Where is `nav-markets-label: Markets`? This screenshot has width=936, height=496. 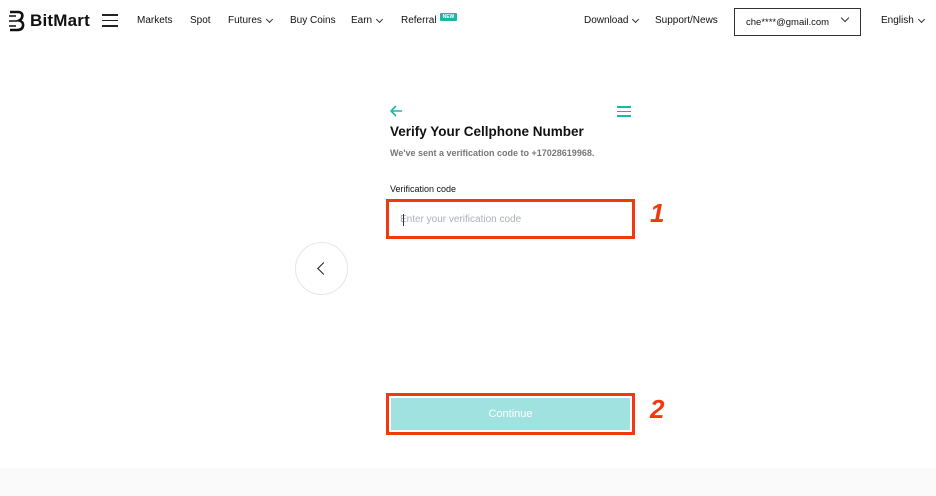
nav-markets-label: Markets is located at coordinates (155, 20).